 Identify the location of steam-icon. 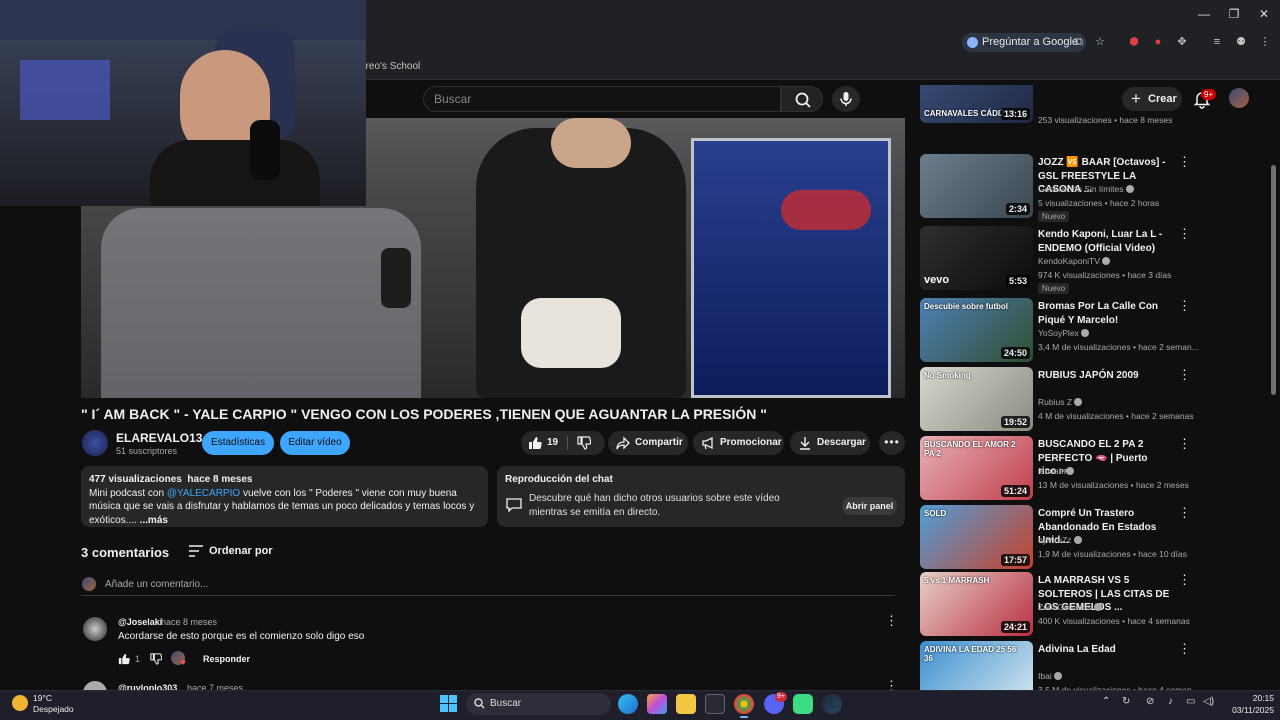
(832, 704).